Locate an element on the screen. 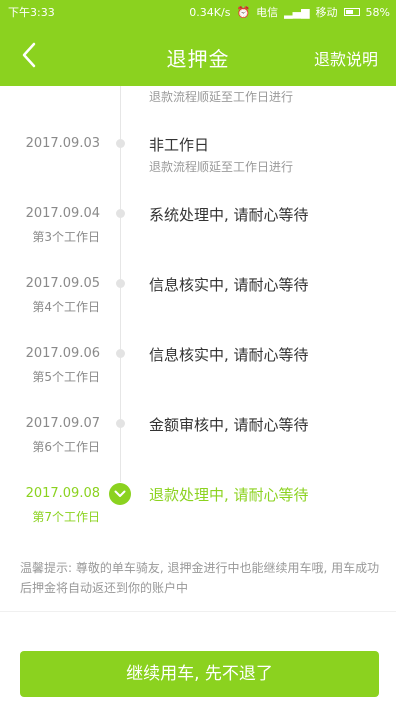 This screenshot has width=396, height=707. timeline-item-date: 2017.09.03 is located at coordinates (62, 143).